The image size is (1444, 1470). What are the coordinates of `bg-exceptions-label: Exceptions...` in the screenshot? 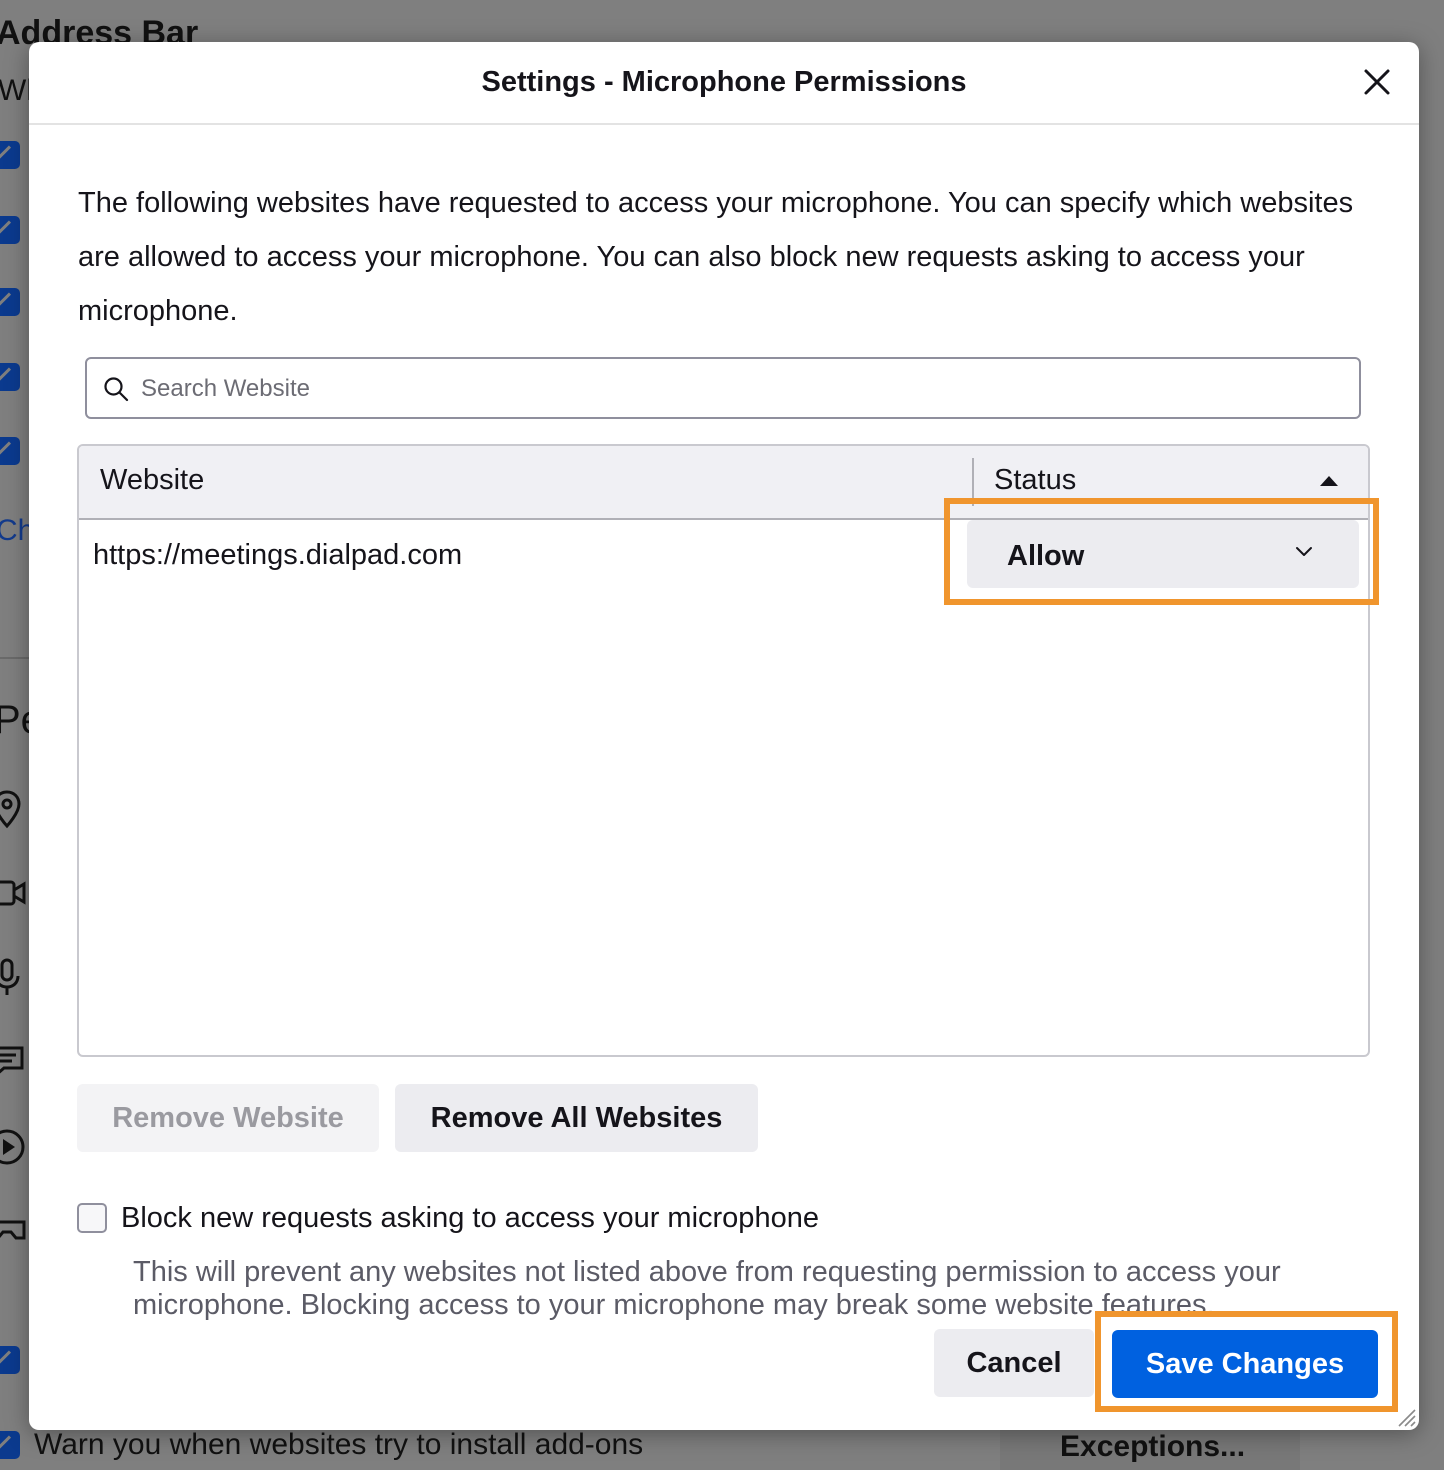 It's located at (1153, 1446).